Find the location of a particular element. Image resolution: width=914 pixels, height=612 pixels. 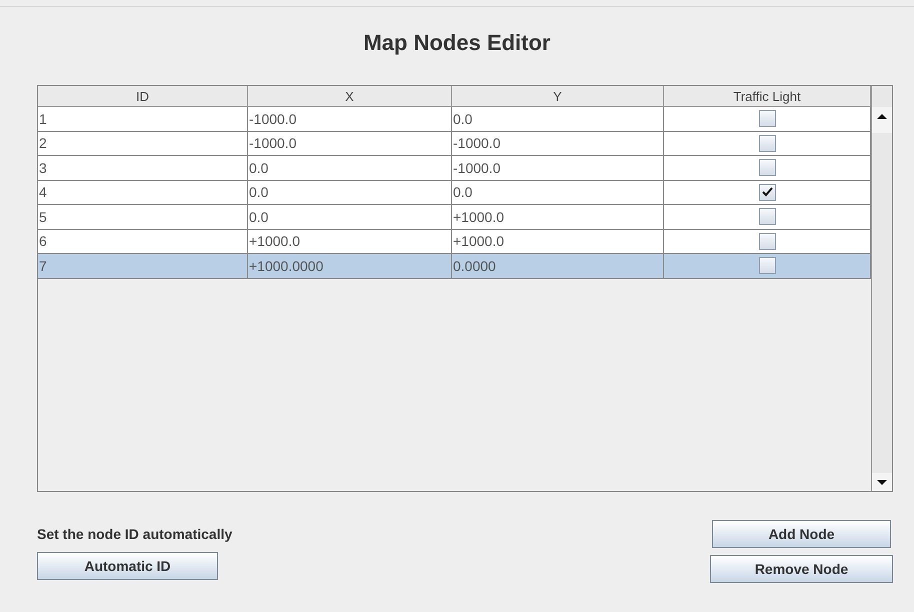

table-row: 4 0.0 0.0 is located at coordinates (454, 192).